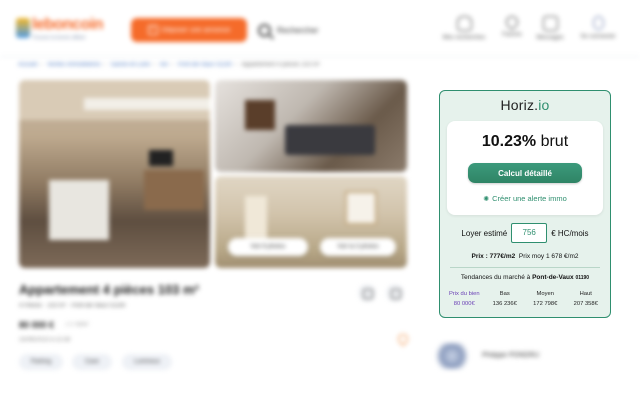  Describe the element at coordinates (311, 126) in the screenshot. I see `photo-thumbnail` at that location.